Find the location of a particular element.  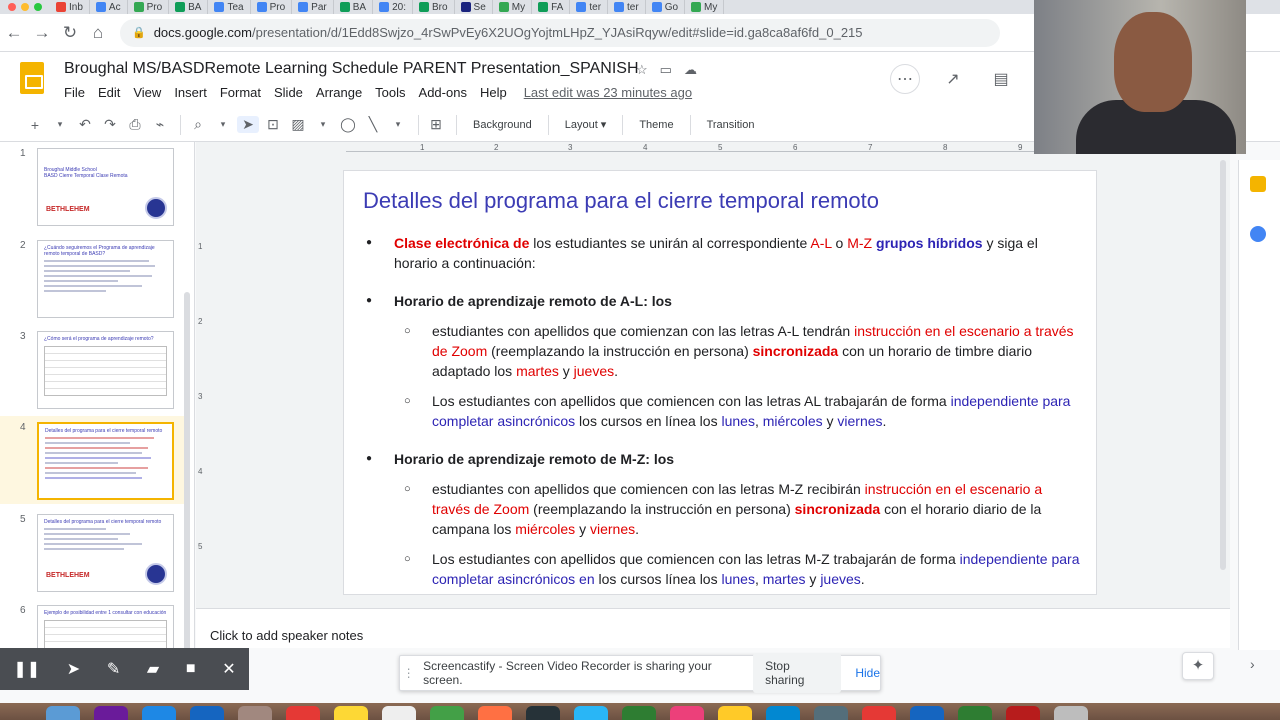

layout-button: Layout ▾ is located at coordinates (586, 124).